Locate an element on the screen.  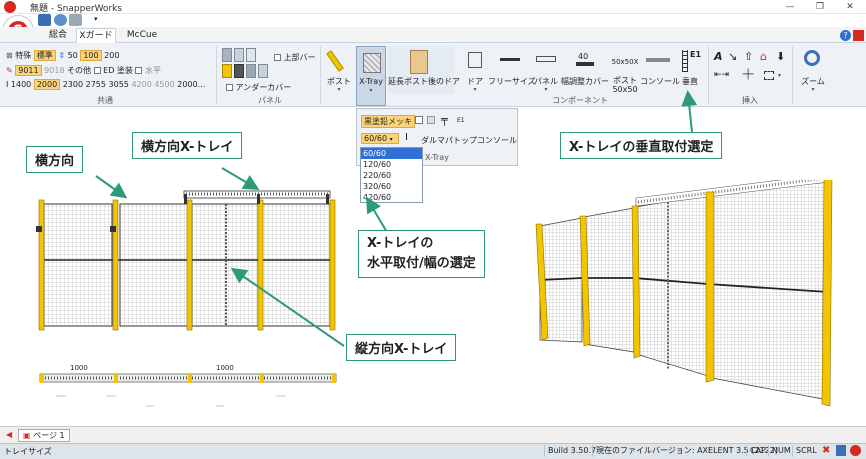
status-build: Build 3.50.7 is located at coordinates (571, 451).